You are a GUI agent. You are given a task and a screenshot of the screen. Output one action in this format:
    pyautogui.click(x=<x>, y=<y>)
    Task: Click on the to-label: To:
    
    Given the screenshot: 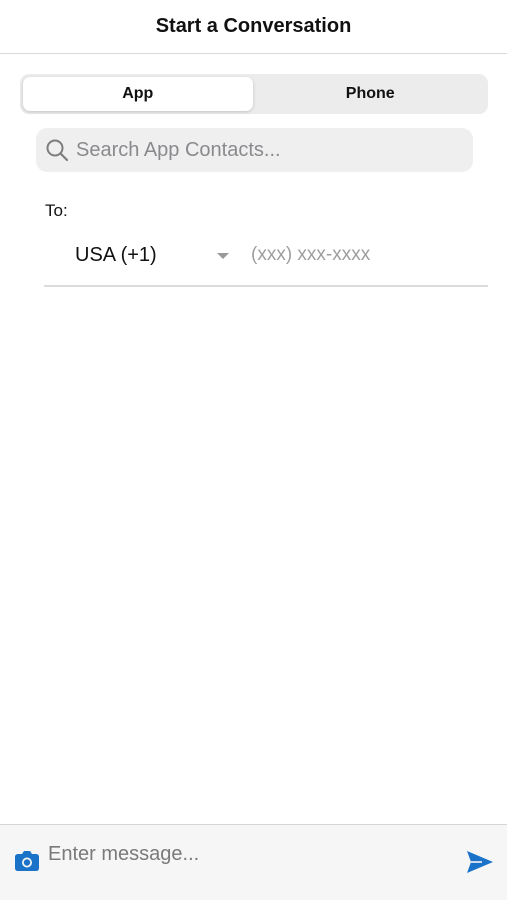 What is the action you would take?
    pyautogui.click(x=56, y=210)
    